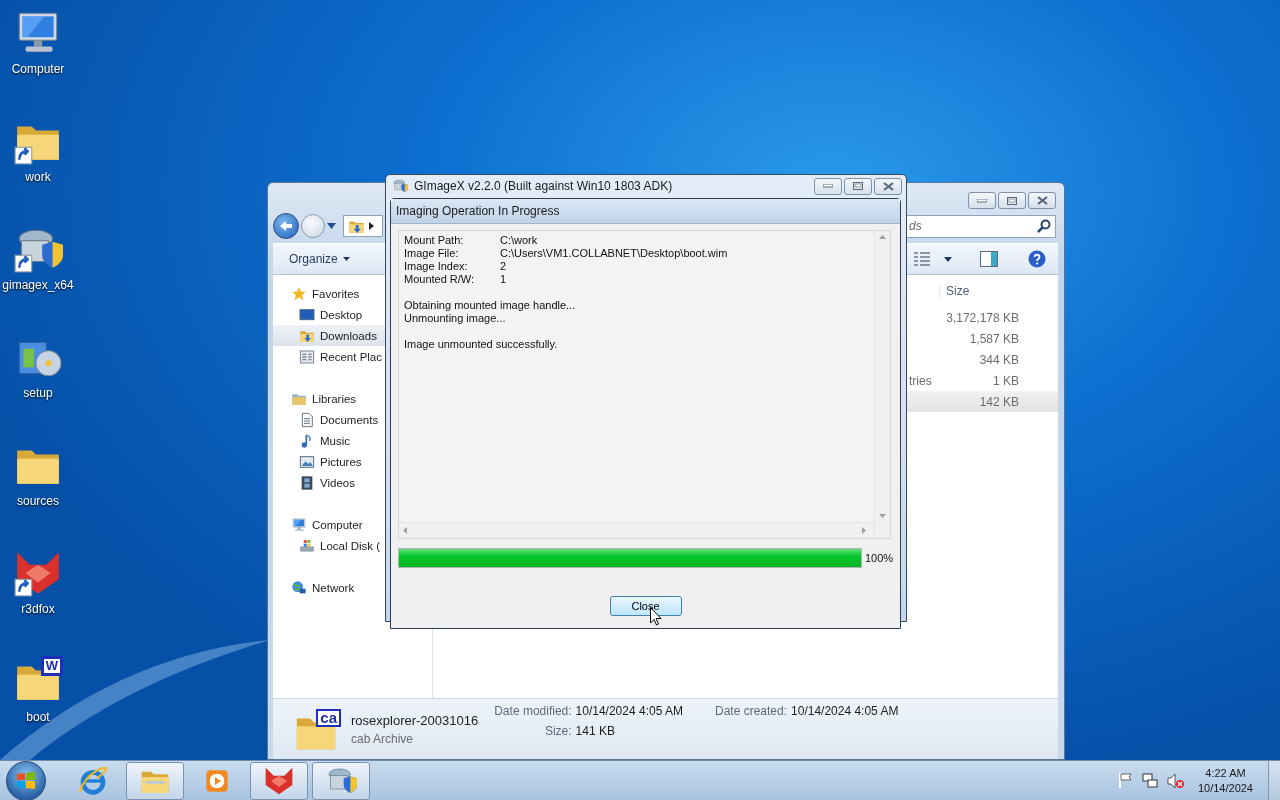  I want to click on window-icon, so click(307, 356).